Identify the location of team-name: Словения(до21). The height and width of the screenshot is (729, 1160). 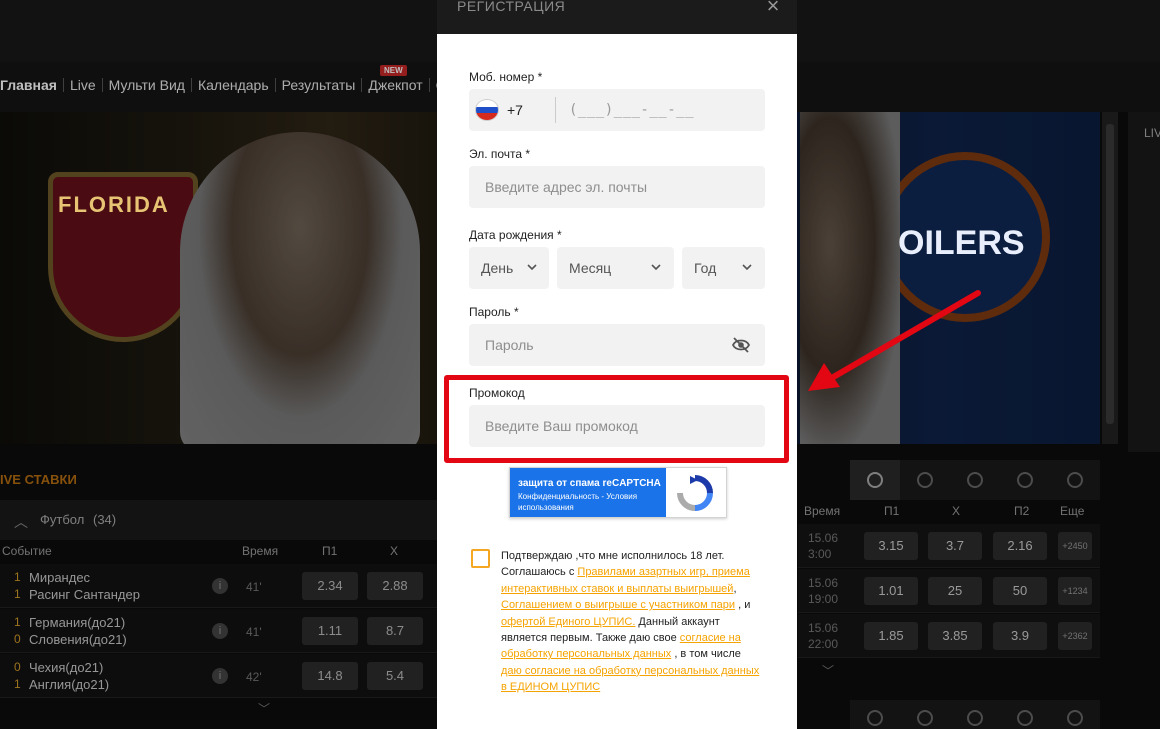
(78, 639).